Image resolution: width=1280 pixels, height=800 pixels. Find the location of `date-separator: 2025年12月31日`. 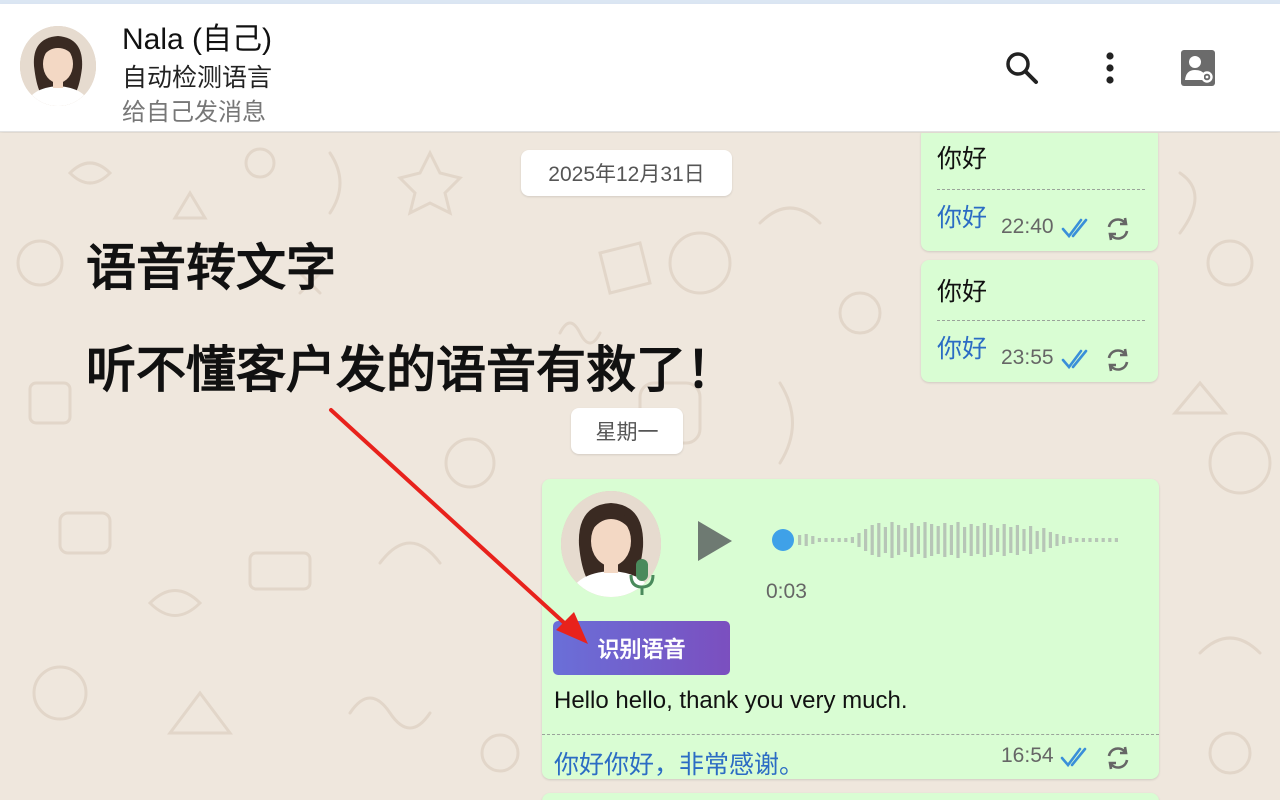

date-separator: 2025年12月31日 is located at coordinates (626, 173).